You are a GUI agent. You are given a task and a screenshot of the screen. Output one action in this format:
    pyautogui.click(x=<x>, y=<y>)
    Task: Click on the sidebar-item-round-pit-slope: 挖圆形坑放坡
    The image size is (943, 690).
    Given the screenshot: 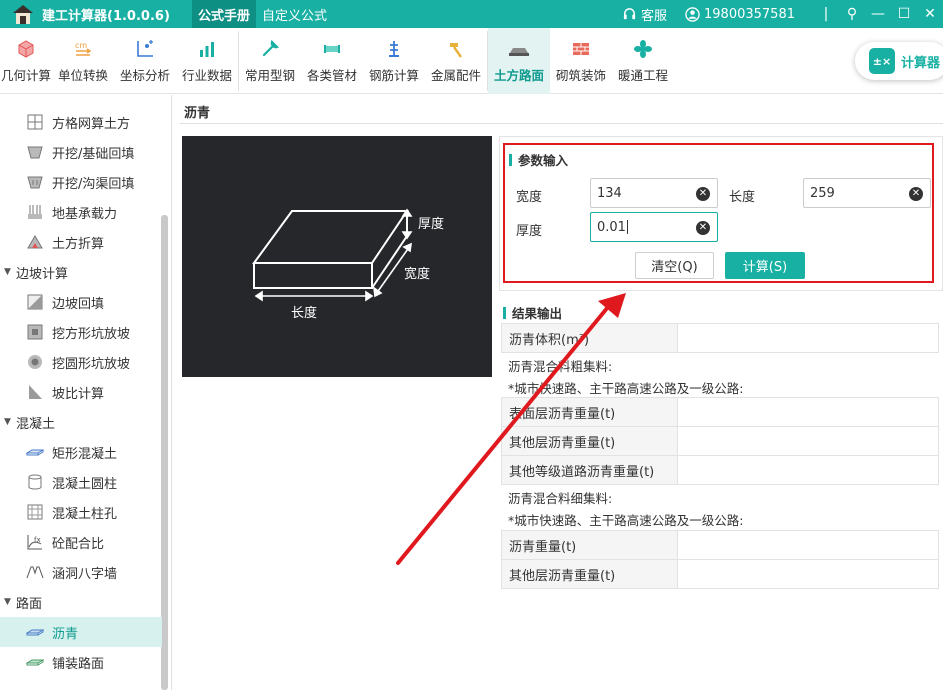 What is the action you would take?
    pyautogui.click(x=81, y=362)
    